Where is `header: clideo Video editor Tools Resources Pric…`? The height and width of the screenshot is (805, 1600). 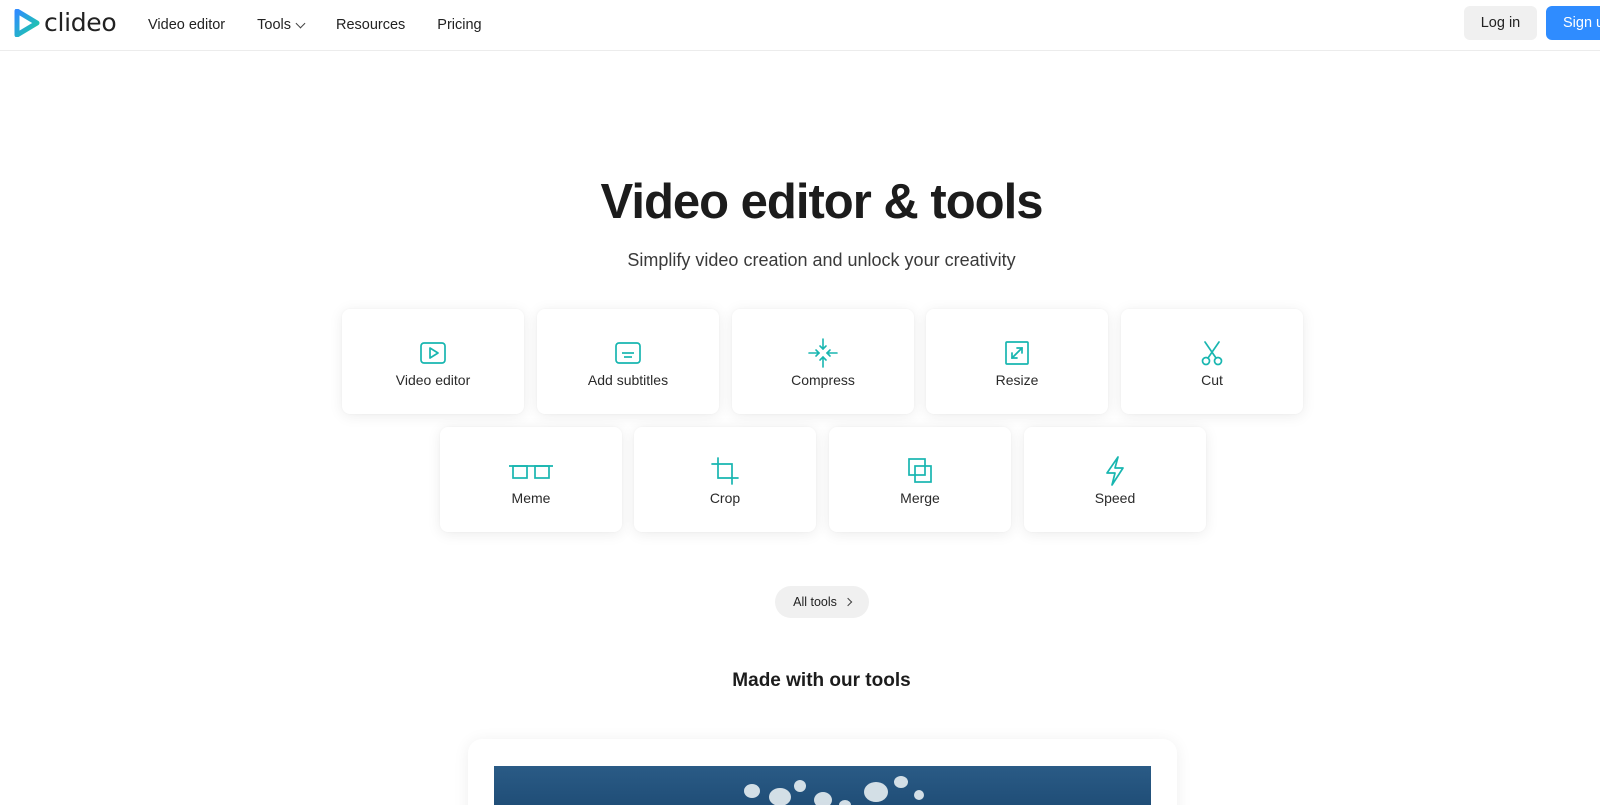 header: clideo Video editor Tools Resources Pric… is located at coordinates (800, 25).